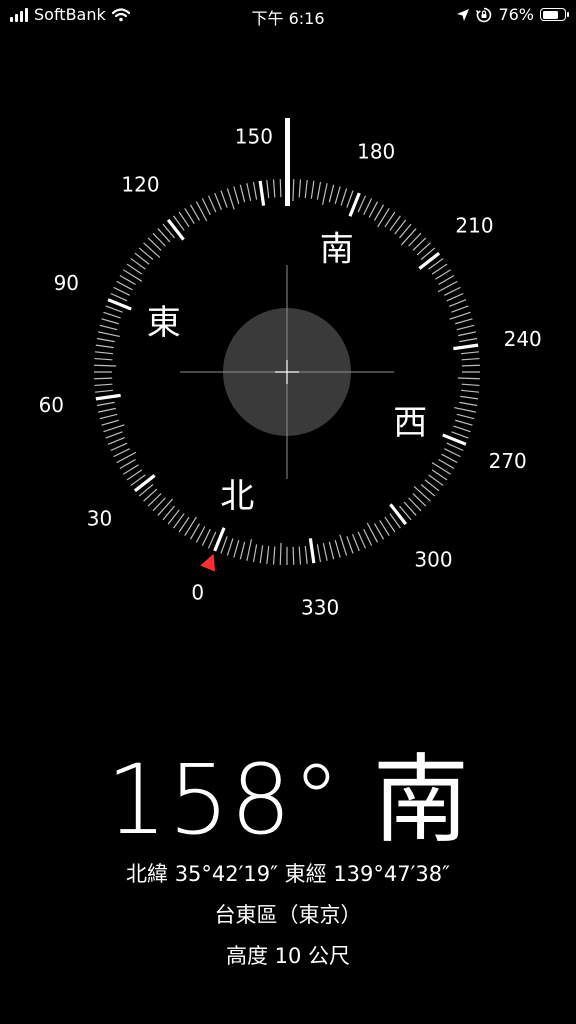  I want to click on cardinal-label-east: 東, so click(164, 323).